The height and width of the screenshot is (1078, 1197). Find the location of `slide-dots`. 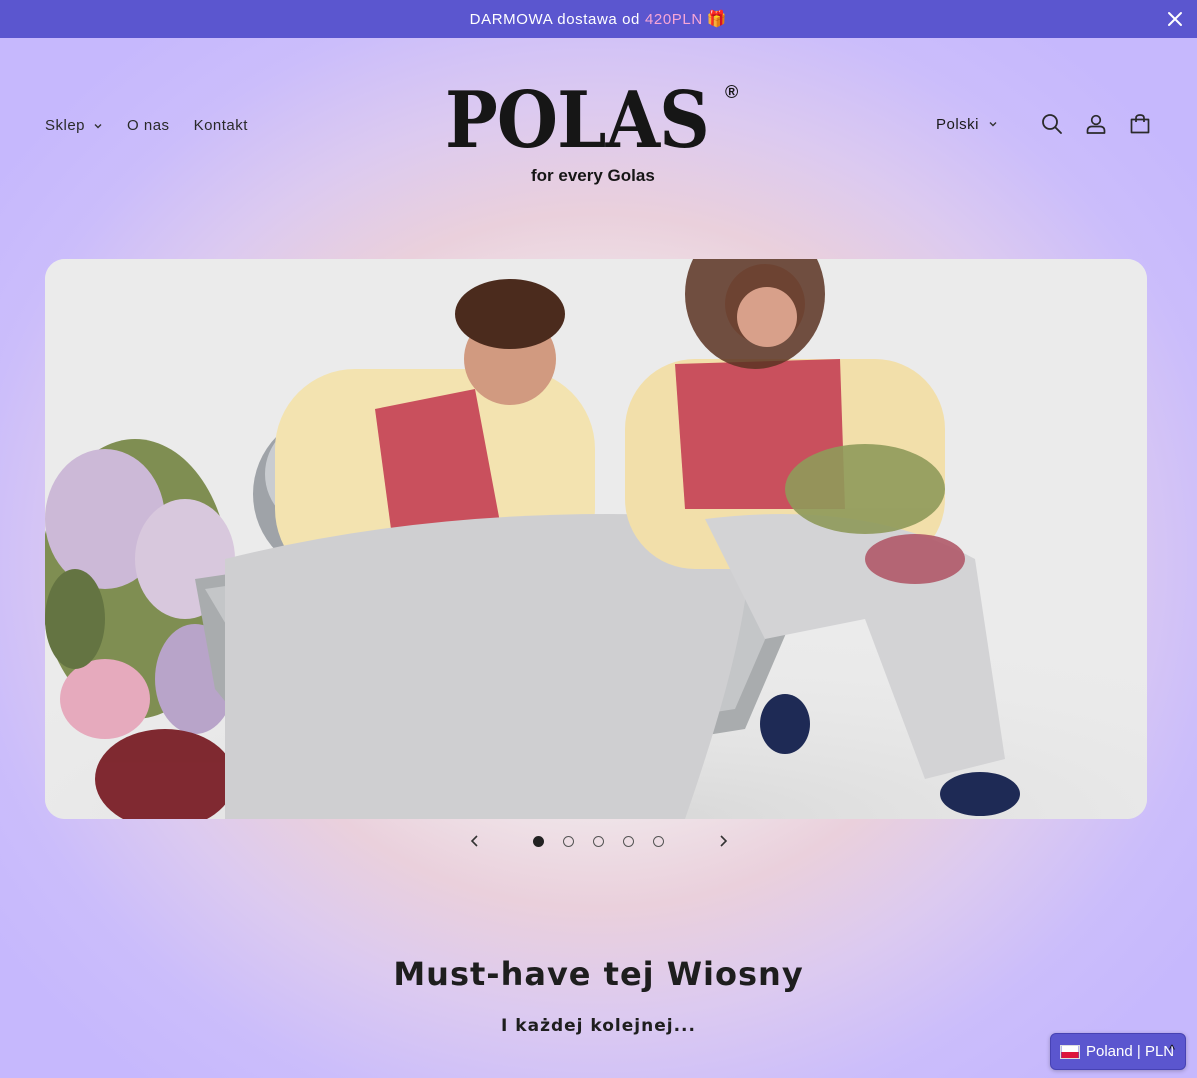

slide-dots is located at coordinates (599, 841).